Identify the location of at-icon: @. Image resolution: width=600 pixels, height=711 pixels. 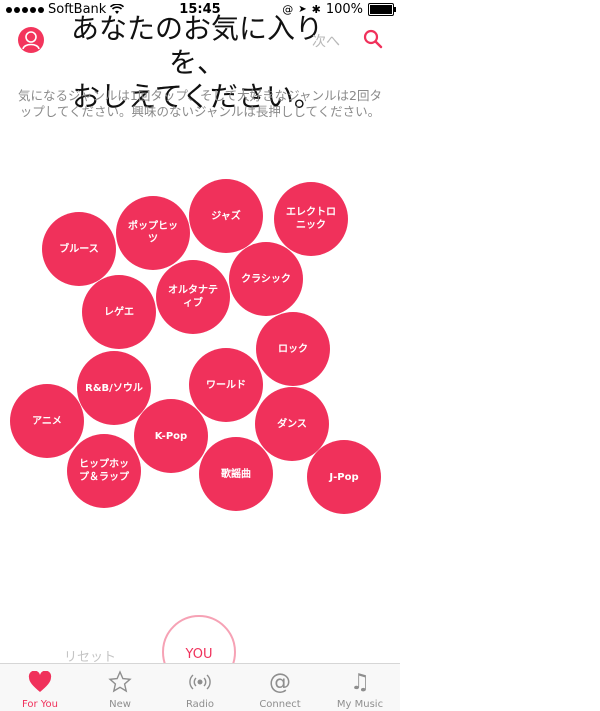
(280, 682).